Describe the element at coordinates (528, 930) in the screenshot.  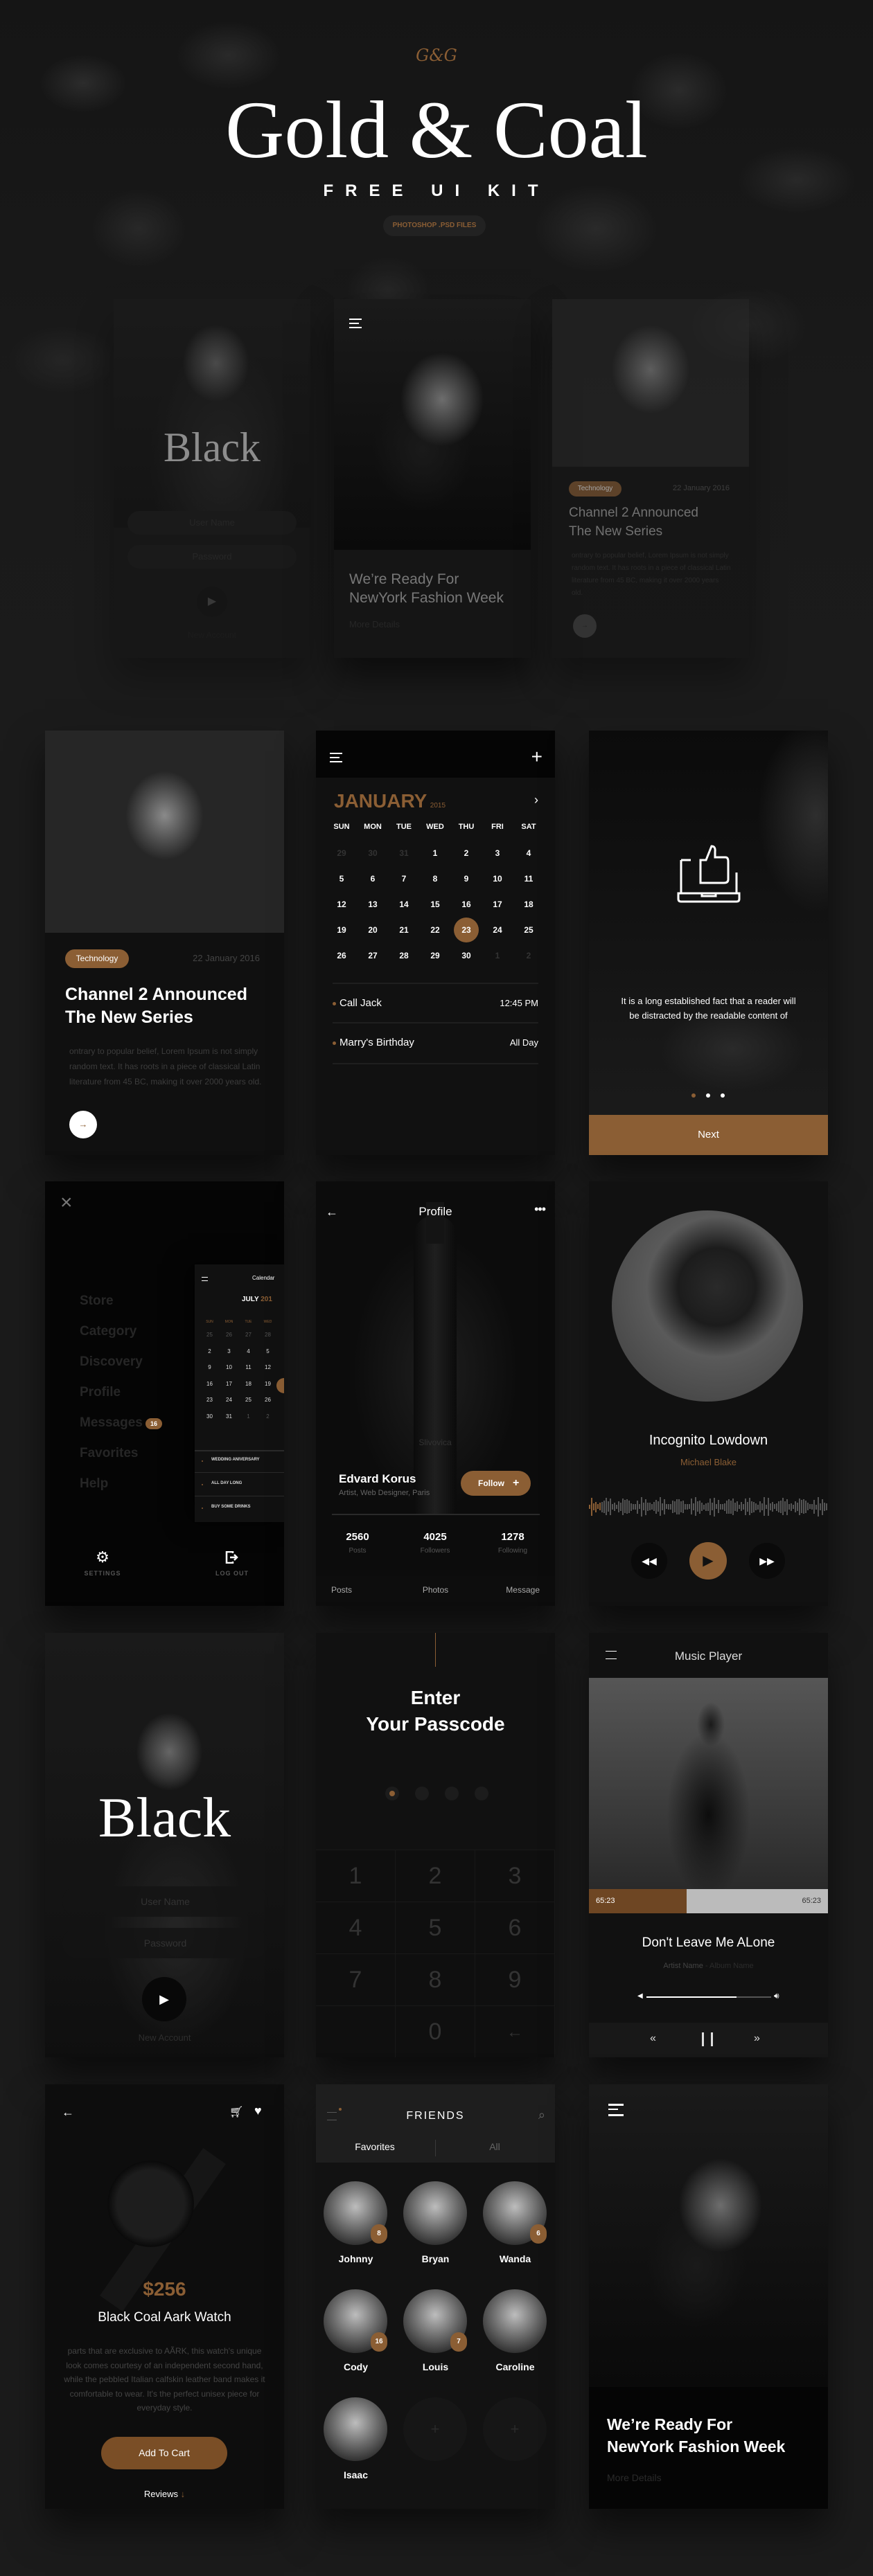
I see `calendar-day: 25` at that location.